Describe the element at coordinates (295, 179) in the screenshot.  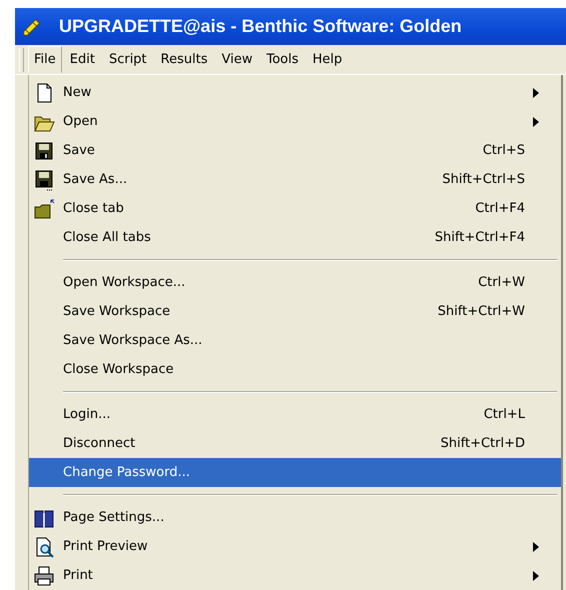
I see `menu-item: Save As... Shift+Ctrl+S` at that location.